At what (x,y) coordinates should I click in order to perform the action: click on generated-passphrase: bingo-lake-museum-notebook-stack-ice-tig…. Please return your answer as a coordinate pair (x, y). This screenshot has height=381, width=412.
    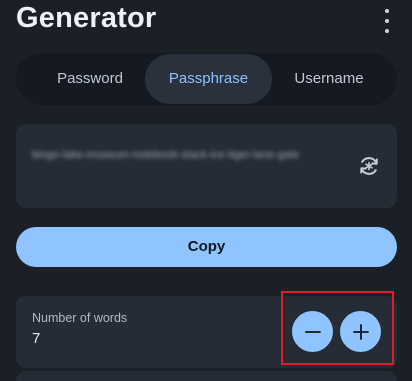
    Looking at the image, I should click on (166, 155).